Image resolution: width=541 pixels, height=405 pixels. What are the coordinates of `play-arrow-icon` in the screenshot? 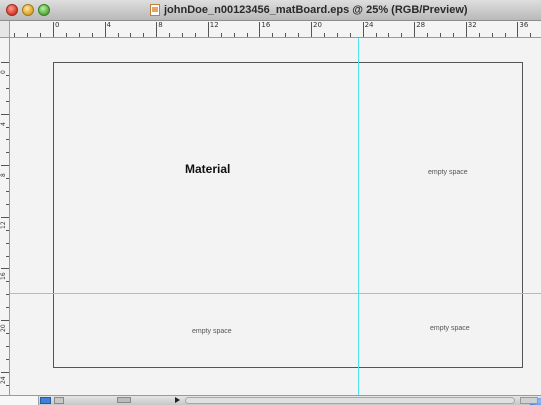 It's located at (177, 400).